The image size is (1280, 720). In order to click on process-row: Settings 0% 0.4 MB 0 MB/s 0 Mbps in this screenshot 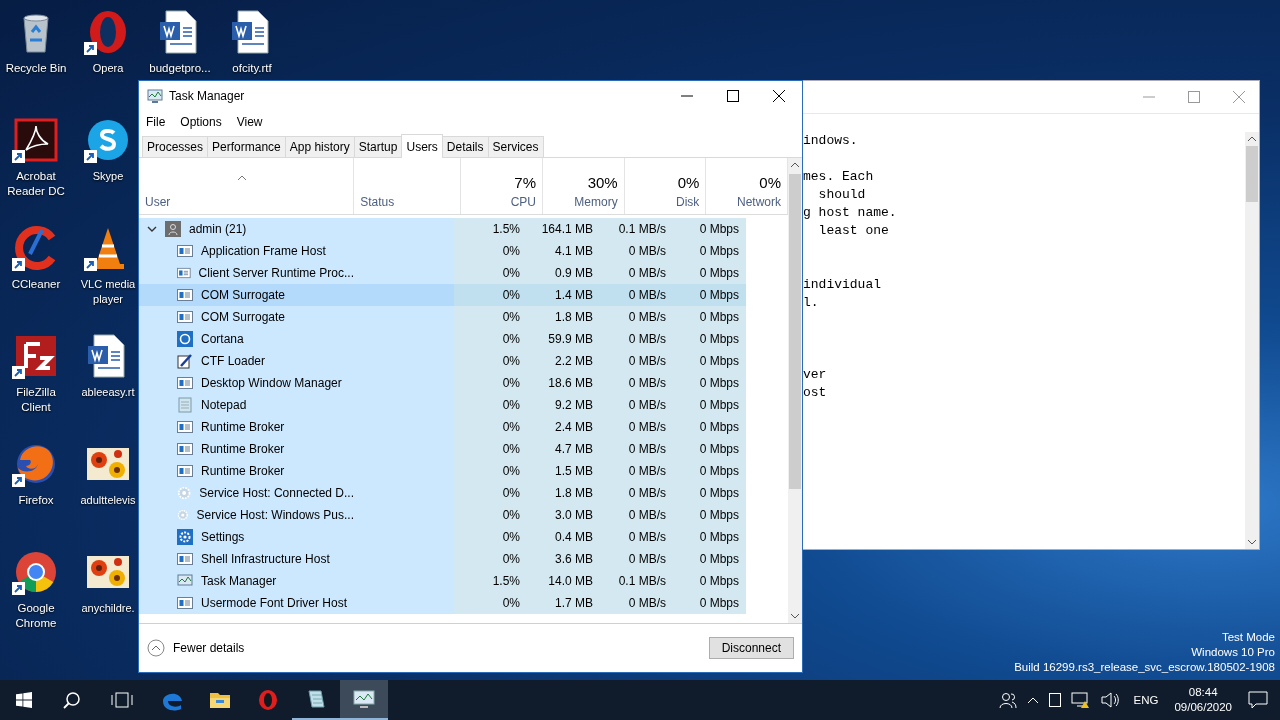, I will do `click(442, 537)`.